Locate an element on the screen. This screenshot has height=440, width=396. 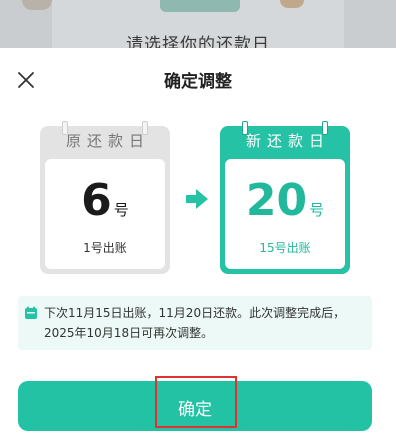
original-day-row: 6号 is located at coordinates (105, 200).